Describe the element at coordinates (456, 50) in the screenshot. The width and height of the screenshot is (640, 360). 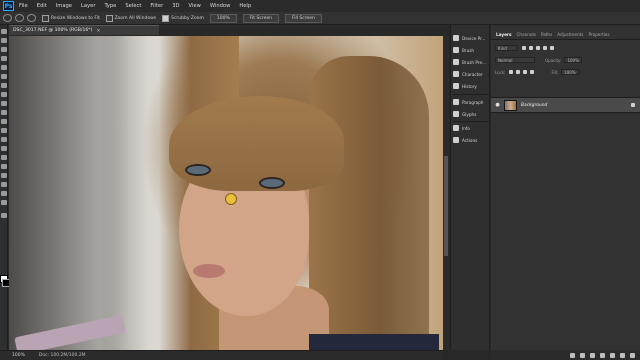
I see `brush-icon` at that location.